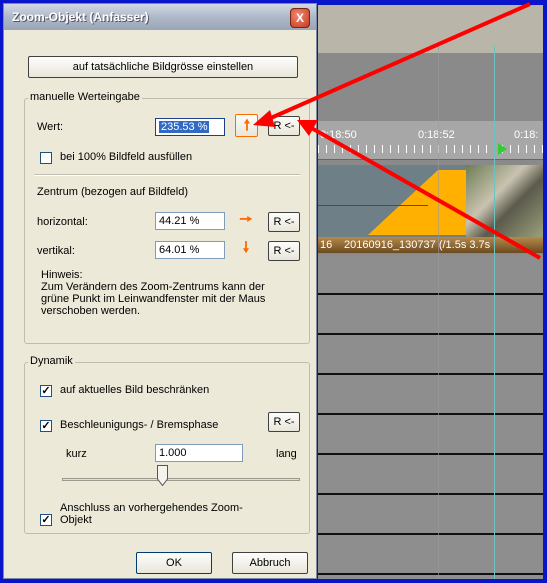 This screenshot has height=583, width=547. Describe the element at coordinates (163, 67) in the screenshot. I see `actual-size-button: auf tatsächliche Bildgrösse einstellen` at that location.